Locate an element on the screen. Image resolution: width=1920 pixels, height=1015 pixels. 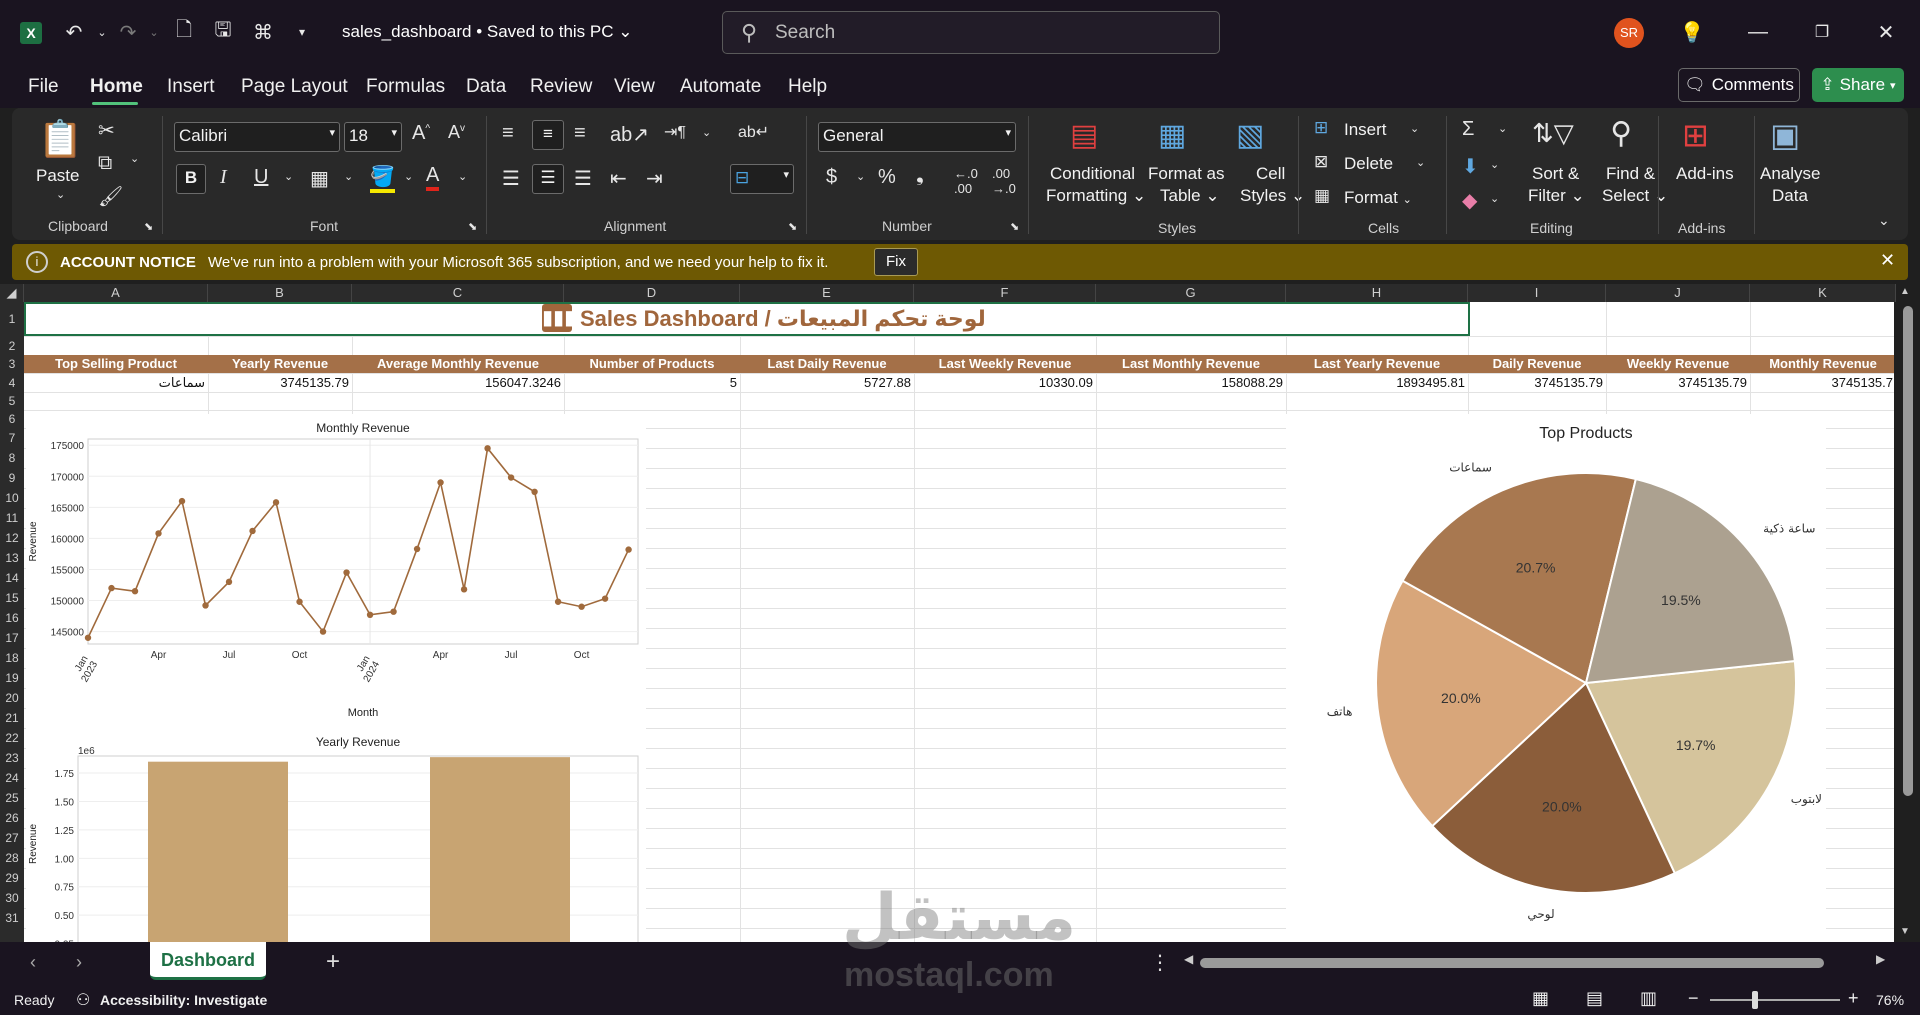
scroll-down-icon: ▼ is located at coordinates (1905, 931).